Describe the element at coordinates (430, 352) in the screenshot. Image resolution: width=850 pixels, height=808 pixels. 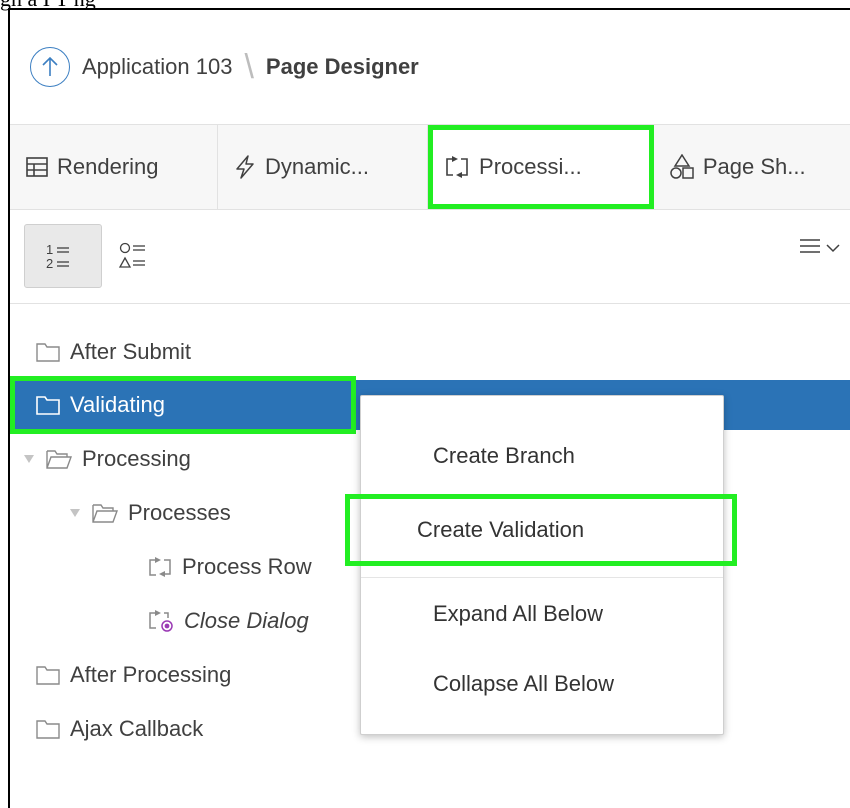
I see `tree-node-after-submit: After Submit` at that location.